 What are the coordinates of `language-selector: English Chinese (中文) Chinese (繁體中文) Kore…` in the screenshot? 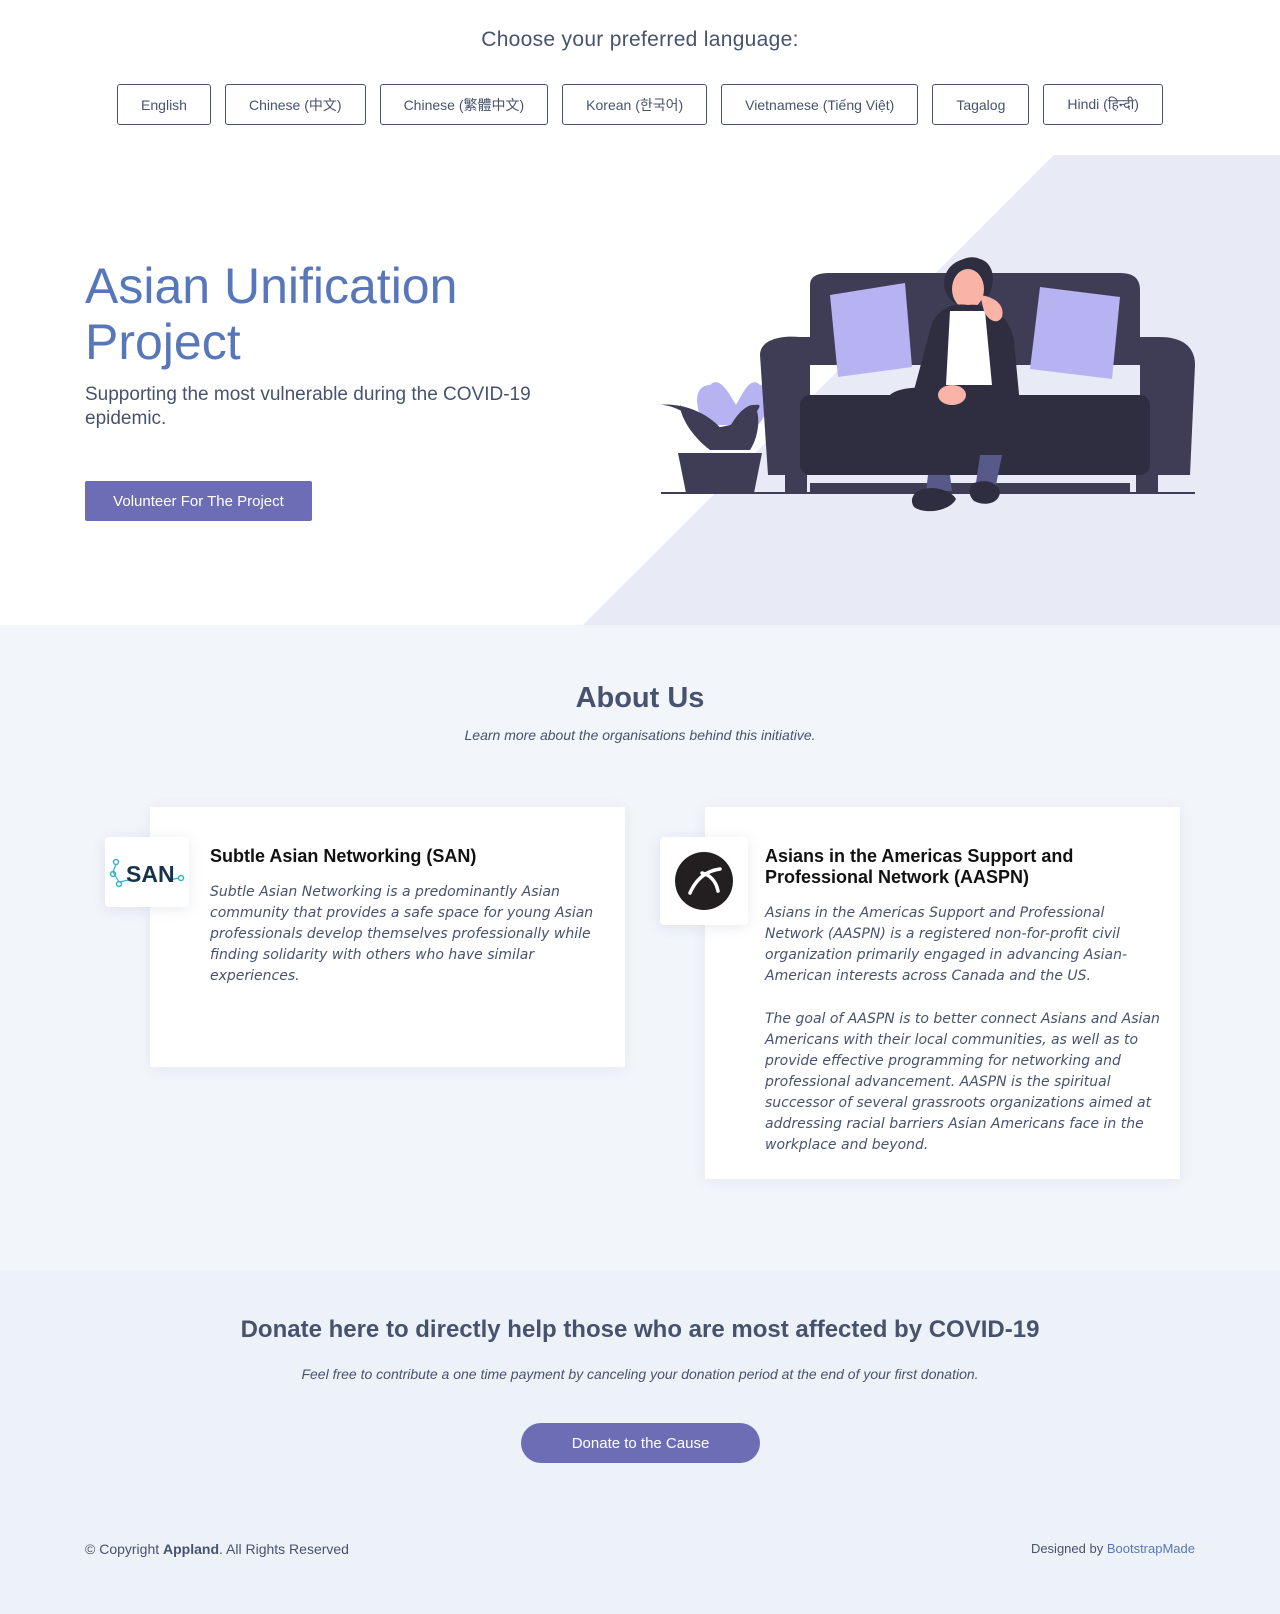 It's located at (640, 104).